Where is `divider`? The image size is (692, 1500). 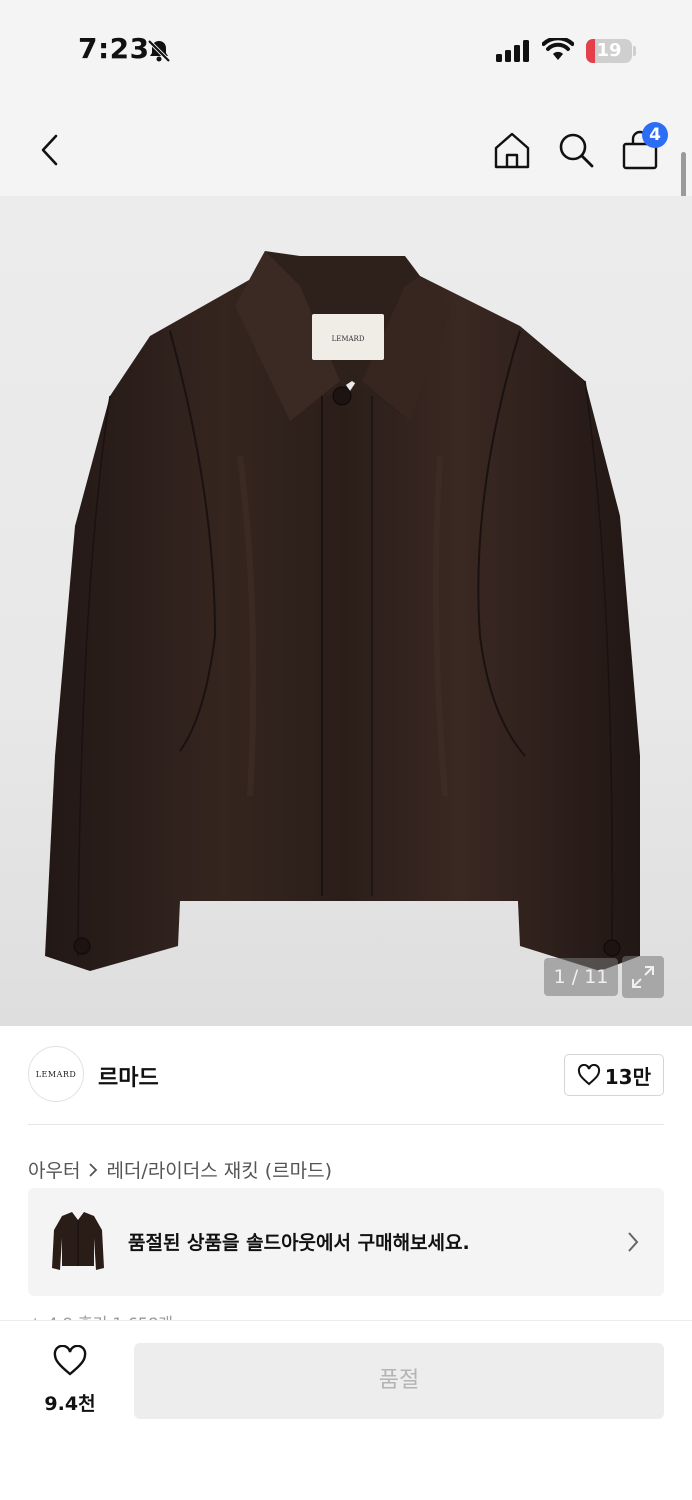
divider is located at coordinates (346, 1124).